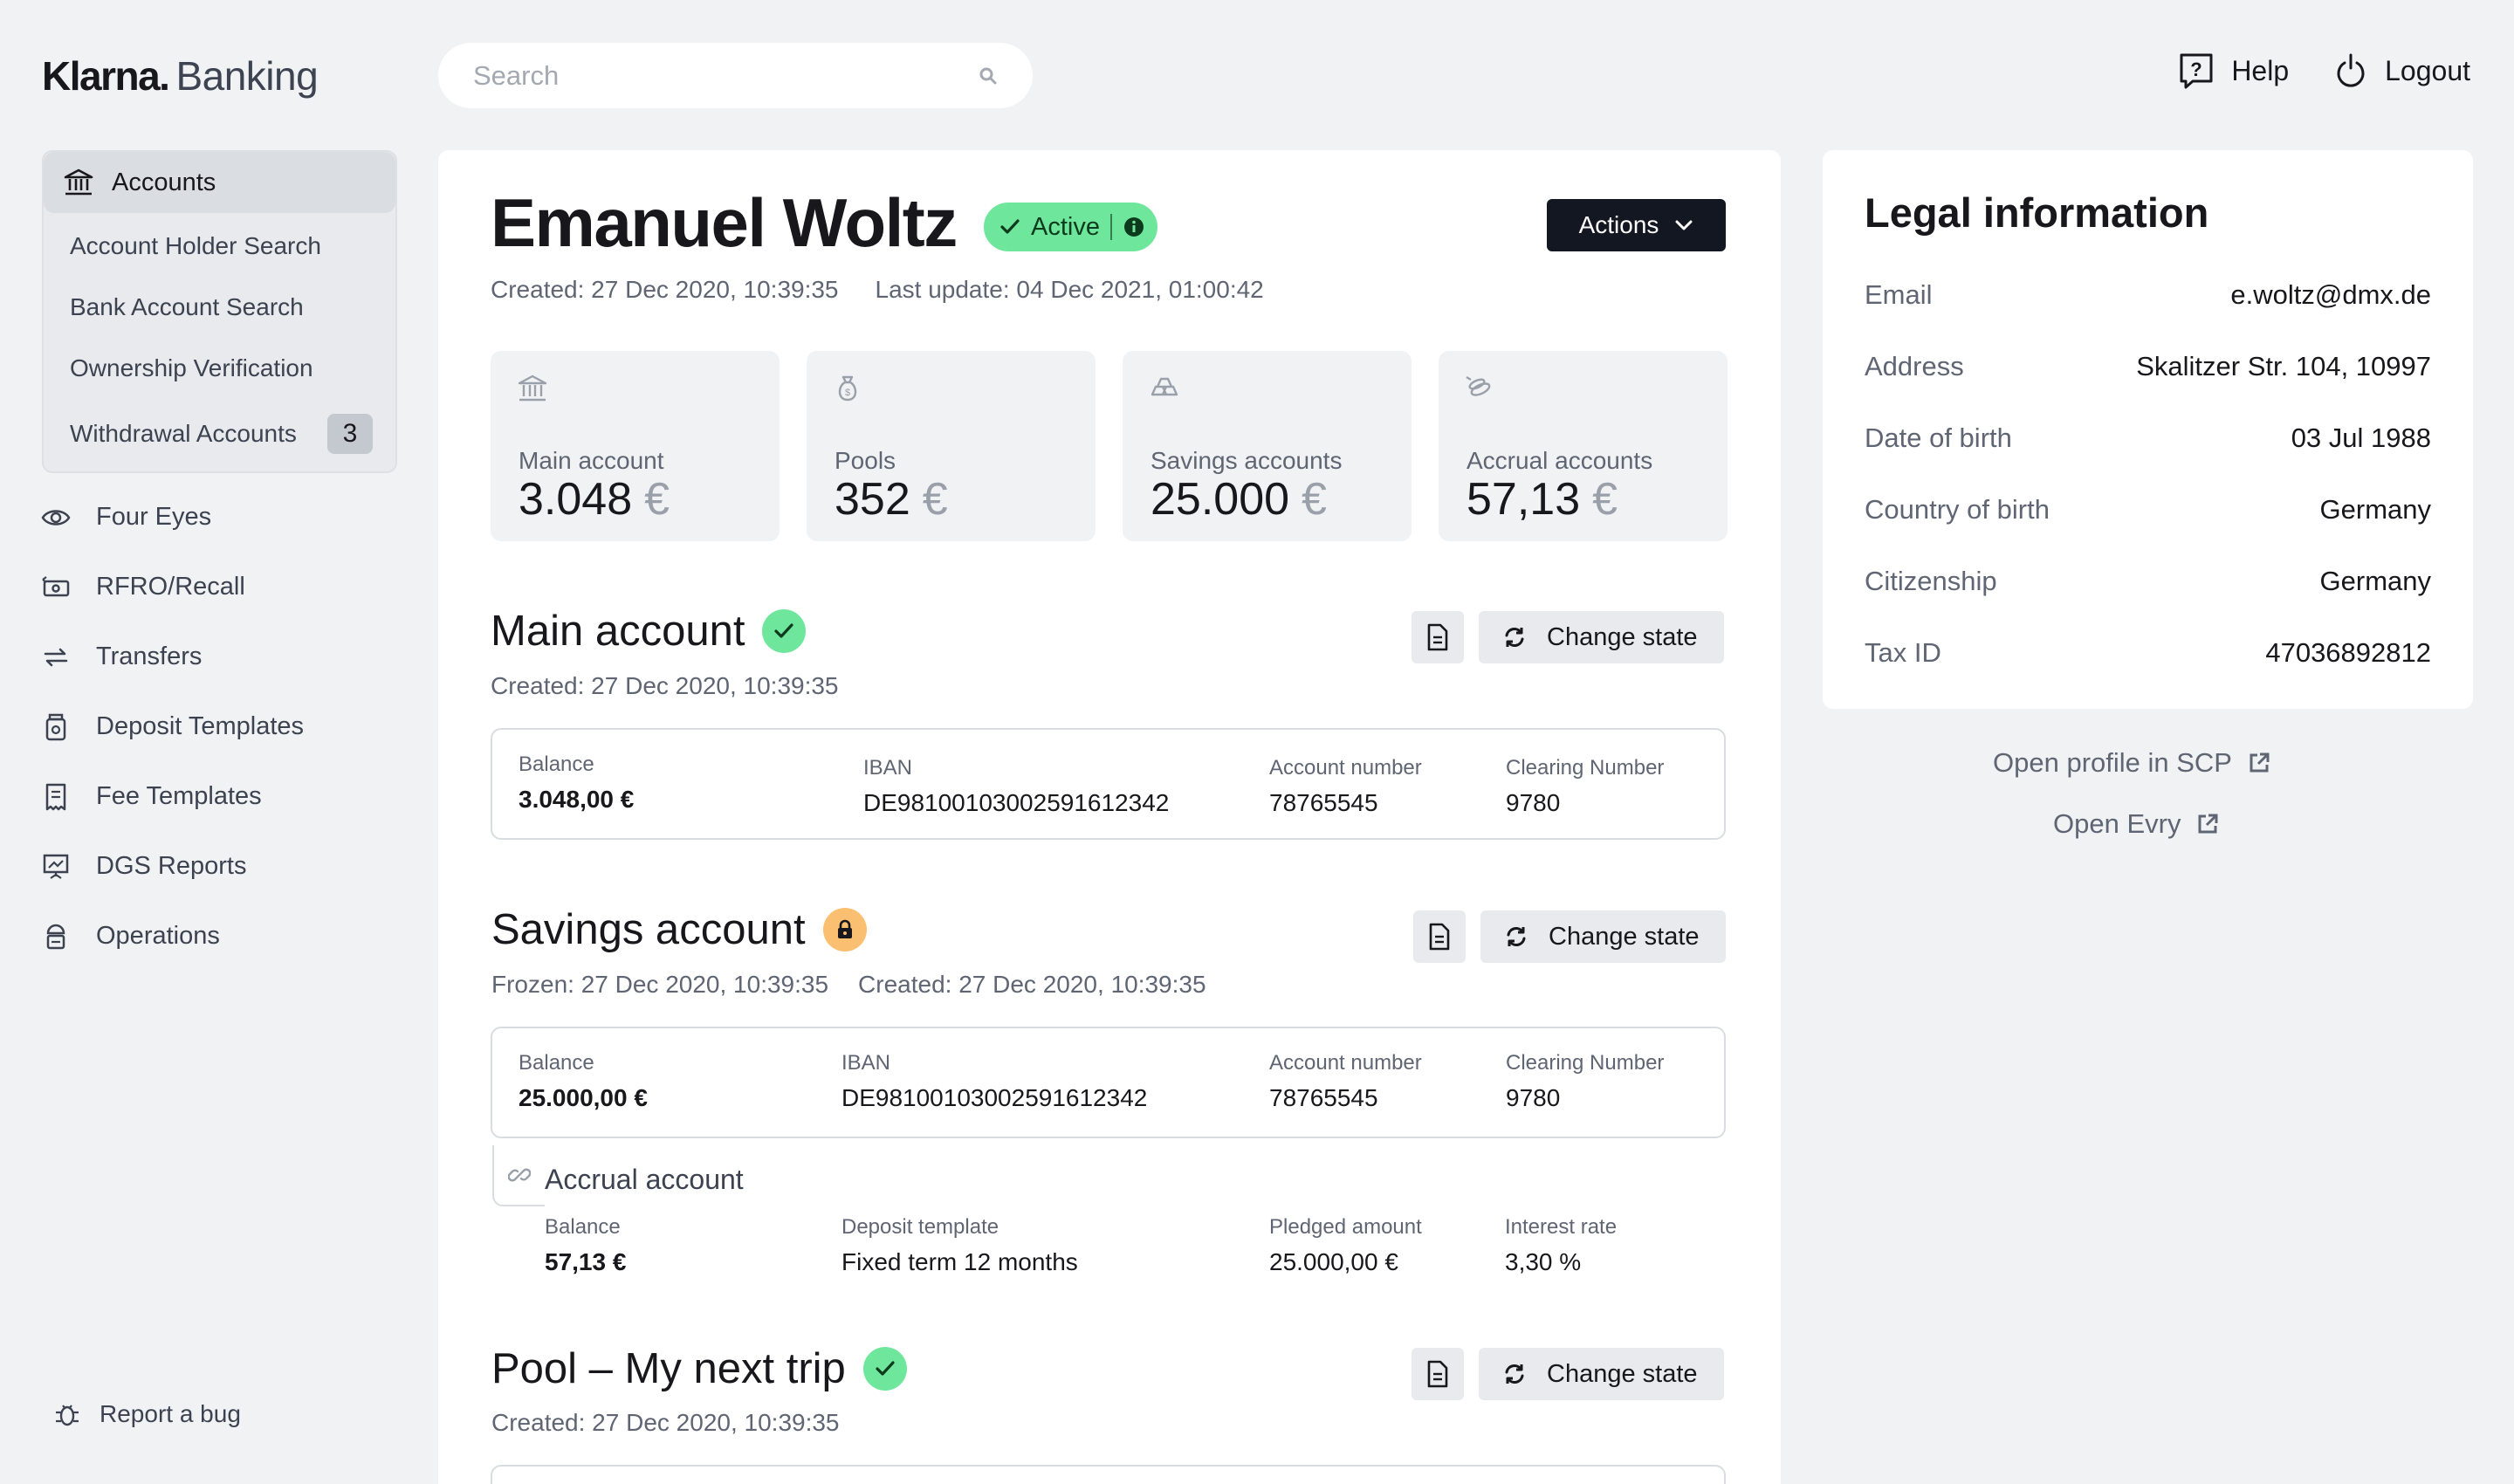  I want to click on document-icon, so click(1439, 937).